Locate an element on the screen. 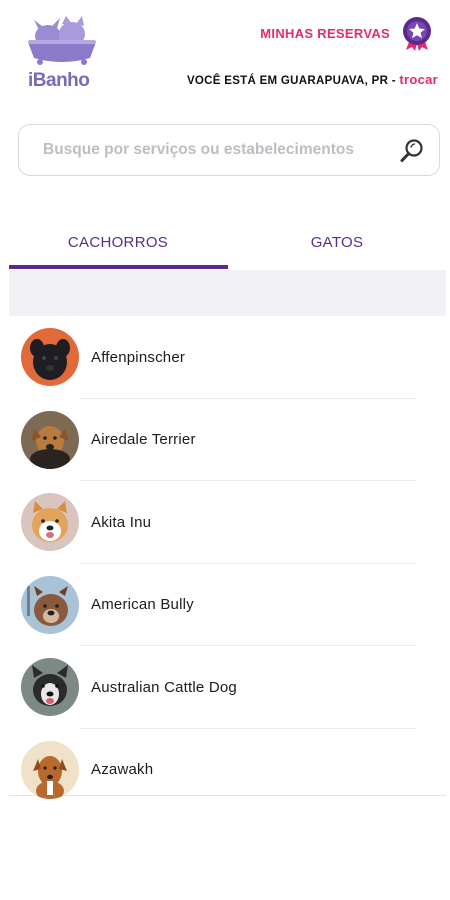 Image resolution: width=450 pixels, height=900 pixels. list-item: Australian Cattle Dog is located at coordinates (227, 687).